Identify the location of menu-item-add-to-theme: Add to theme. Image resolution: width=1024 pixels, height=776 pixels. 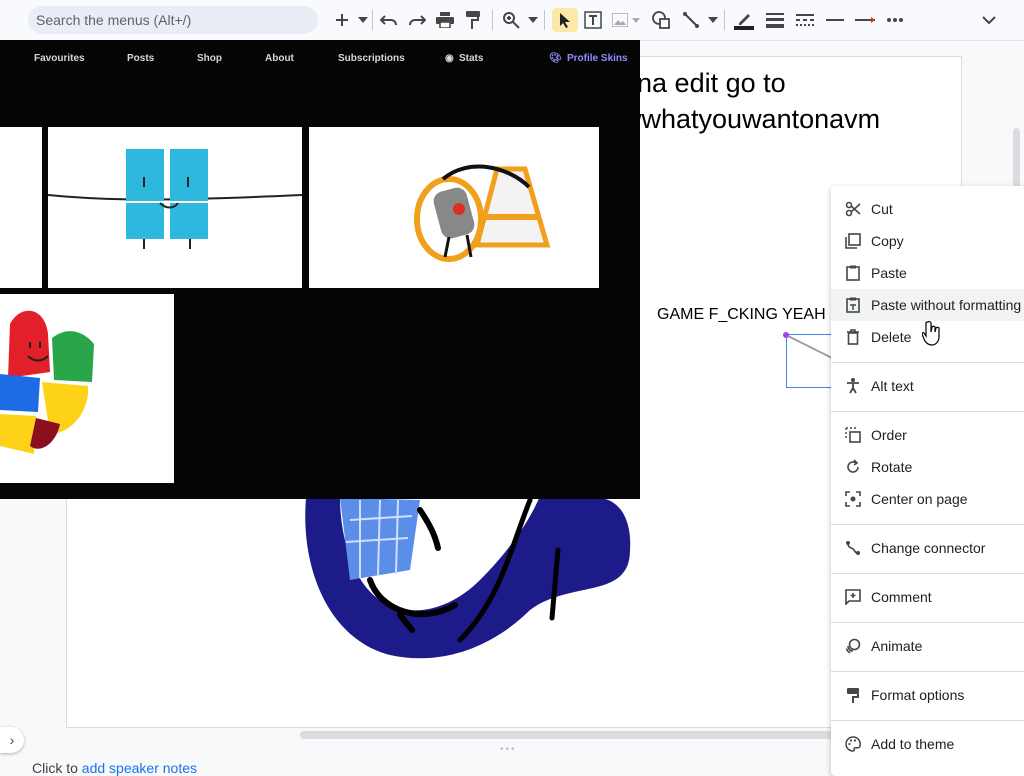
(927, 744).